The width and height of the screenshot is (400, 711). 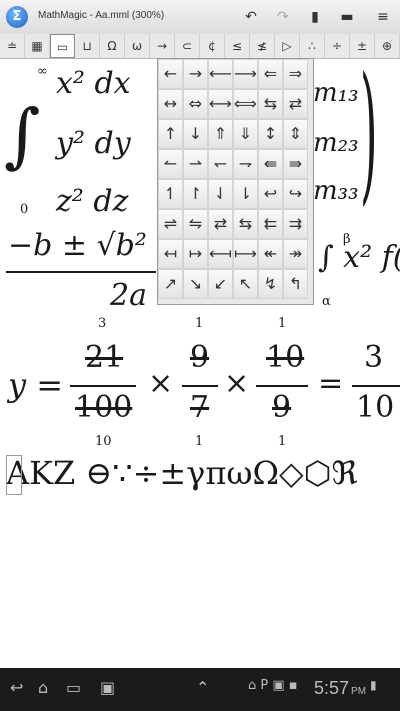 I want to click on redo-button: ↷, so click(x=283, y=17).